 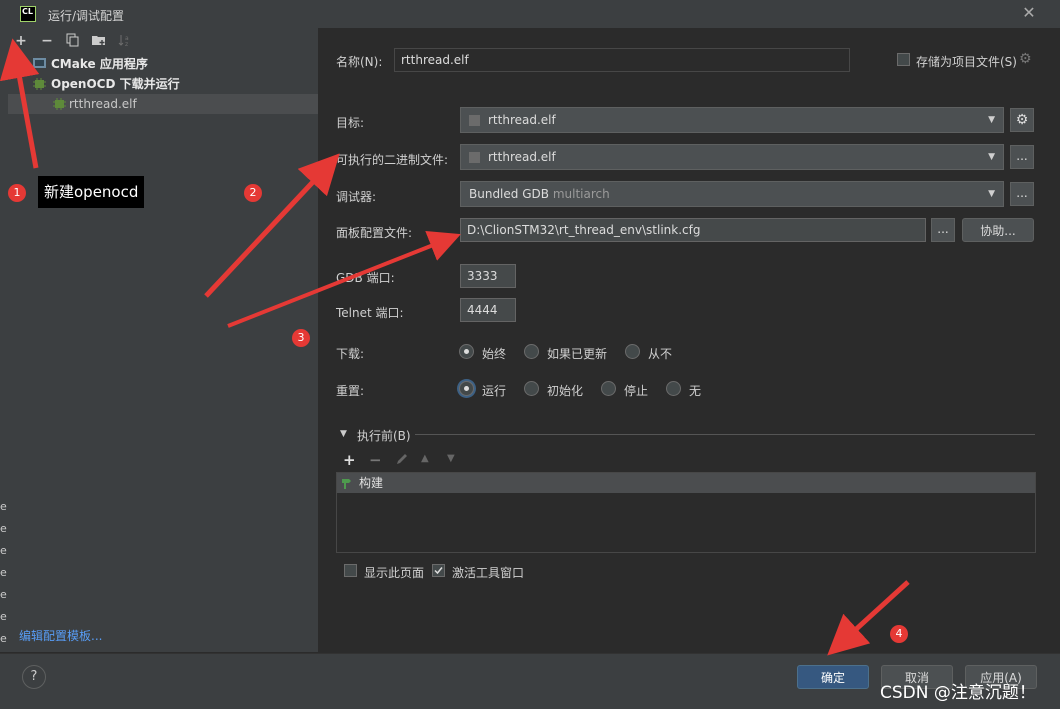 I want to click on annotation-number-4: 4, so click(x=899, y=634).